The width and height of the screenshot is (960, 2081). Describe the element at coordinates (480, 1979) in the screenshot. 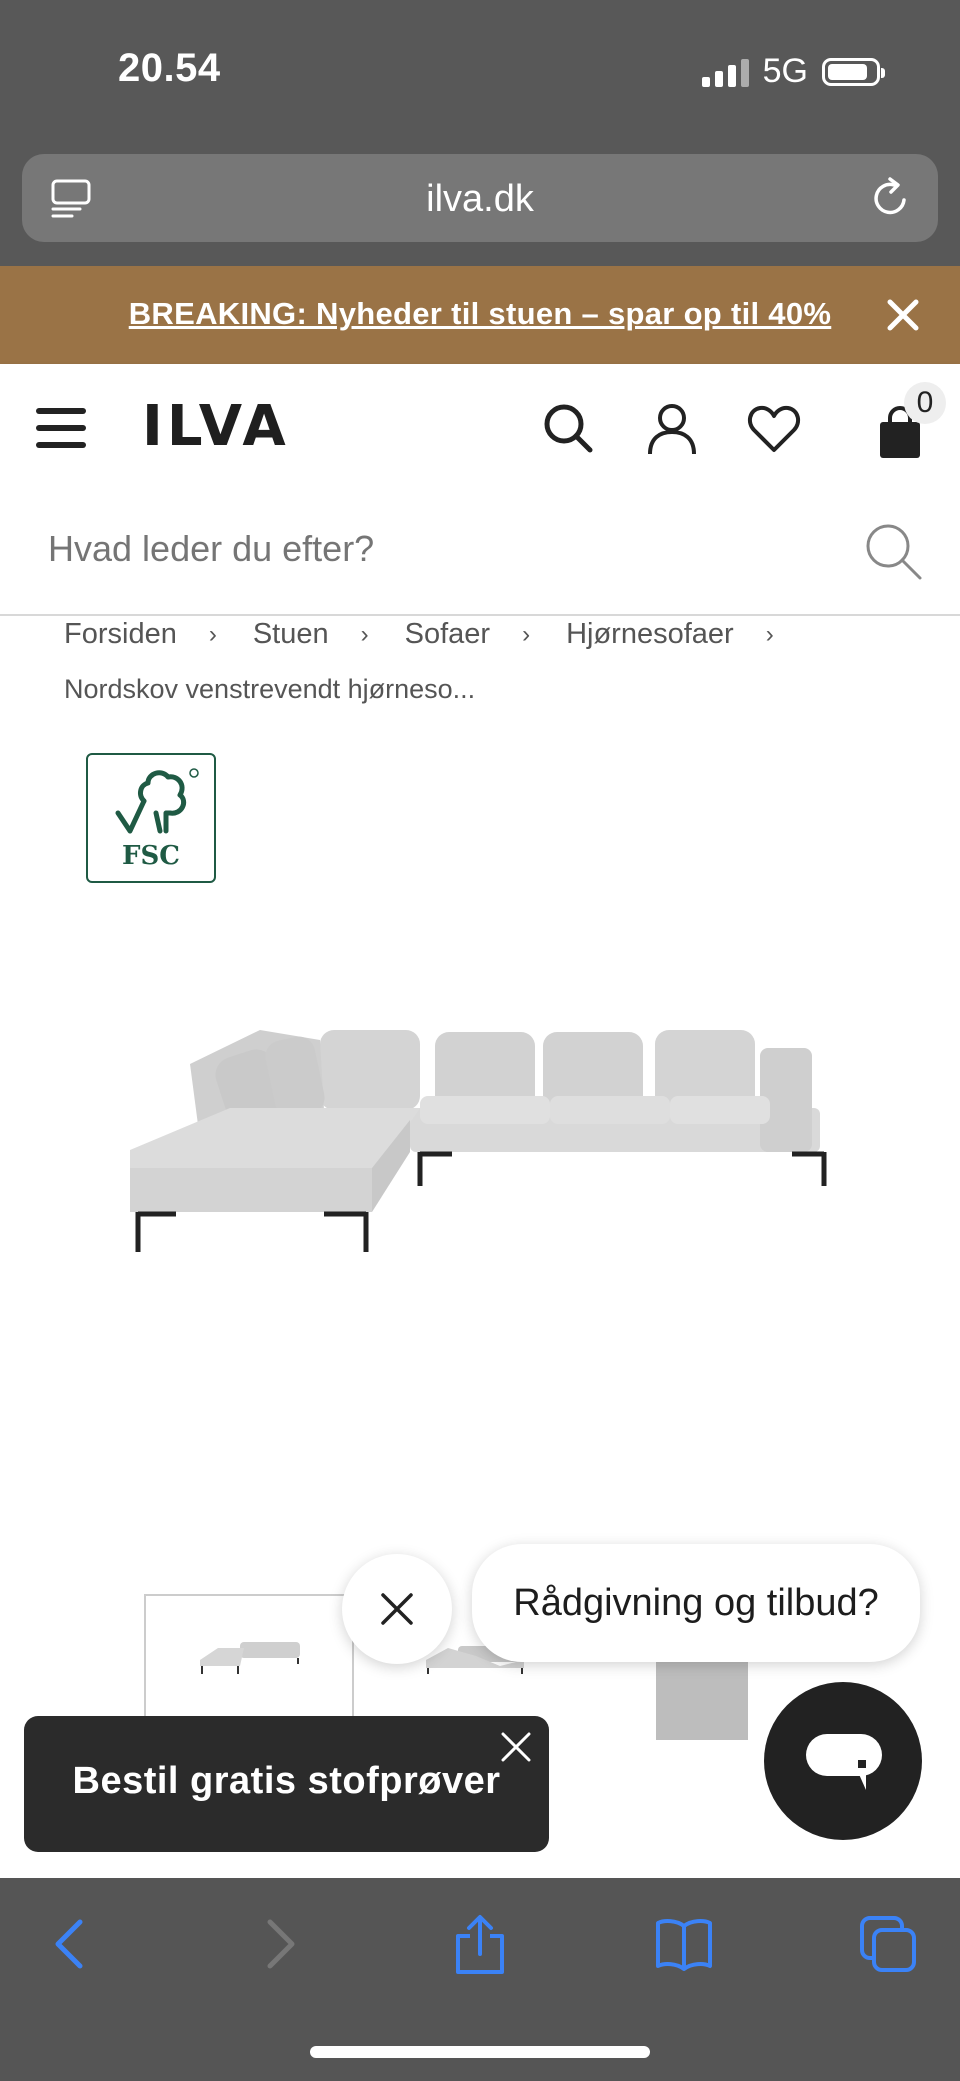

I see `browser-toolbar` at that location.